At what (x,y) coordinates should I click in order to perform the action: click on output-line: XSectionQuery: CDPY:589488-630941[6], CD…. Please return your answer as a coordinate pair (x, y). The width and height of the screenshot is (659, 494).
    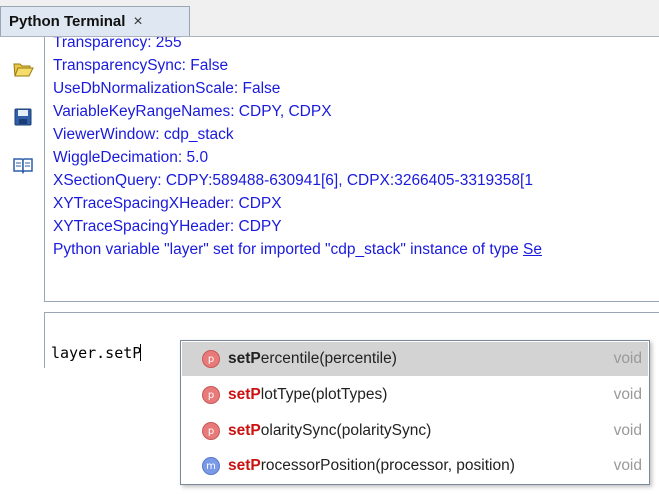
    Looking at the image, I should click on (293, 180).